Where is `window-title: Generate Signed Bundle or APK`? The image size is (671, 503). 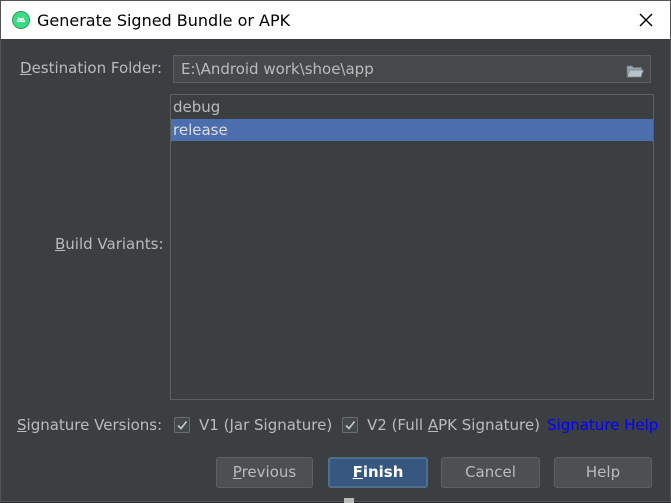
window-title: Generate Signed Bundle or APK is located at coordinates (164, 20).